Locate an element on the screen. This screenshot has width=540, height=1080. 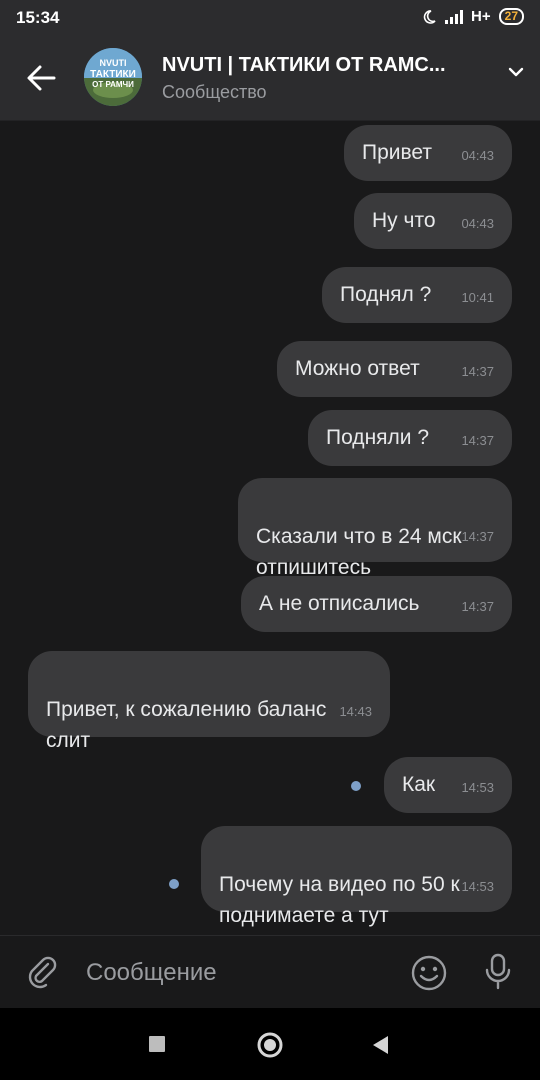
system-nav-bar is located at coordinates (270, 1044).